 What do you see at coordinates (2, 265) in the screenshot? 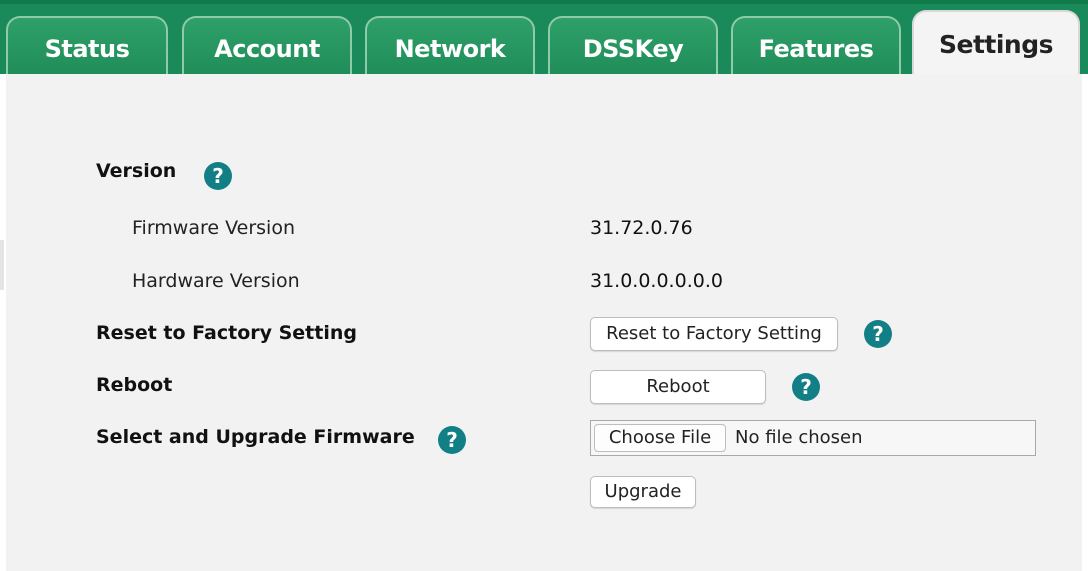
I see `left-edge-strip` at bounding box center [2, 265].